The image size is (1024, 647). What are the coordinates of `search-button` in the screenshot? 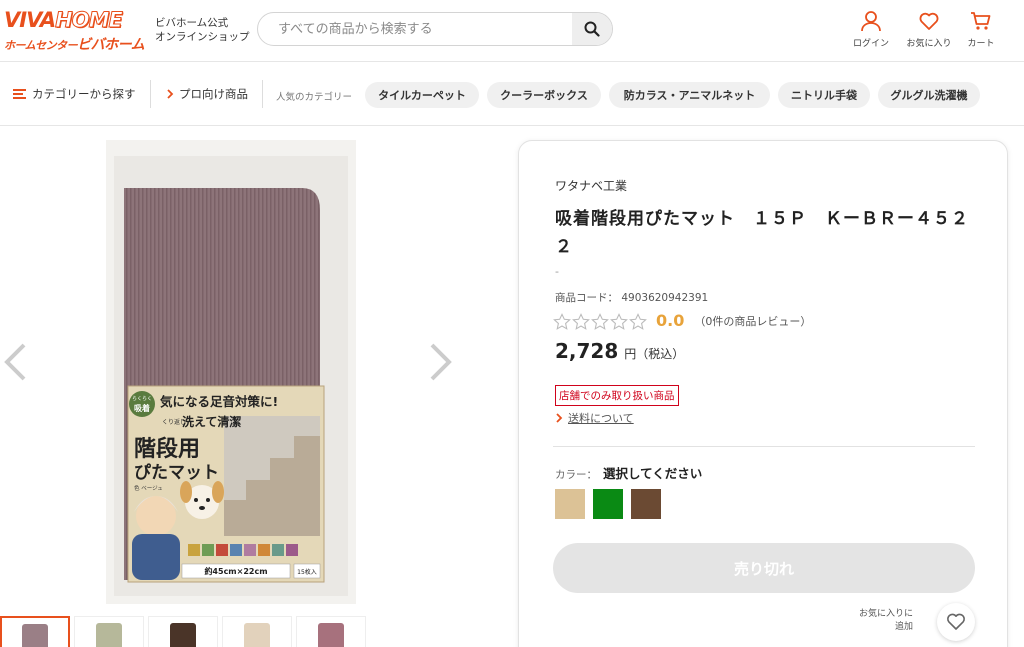 It's located at (592, 29).